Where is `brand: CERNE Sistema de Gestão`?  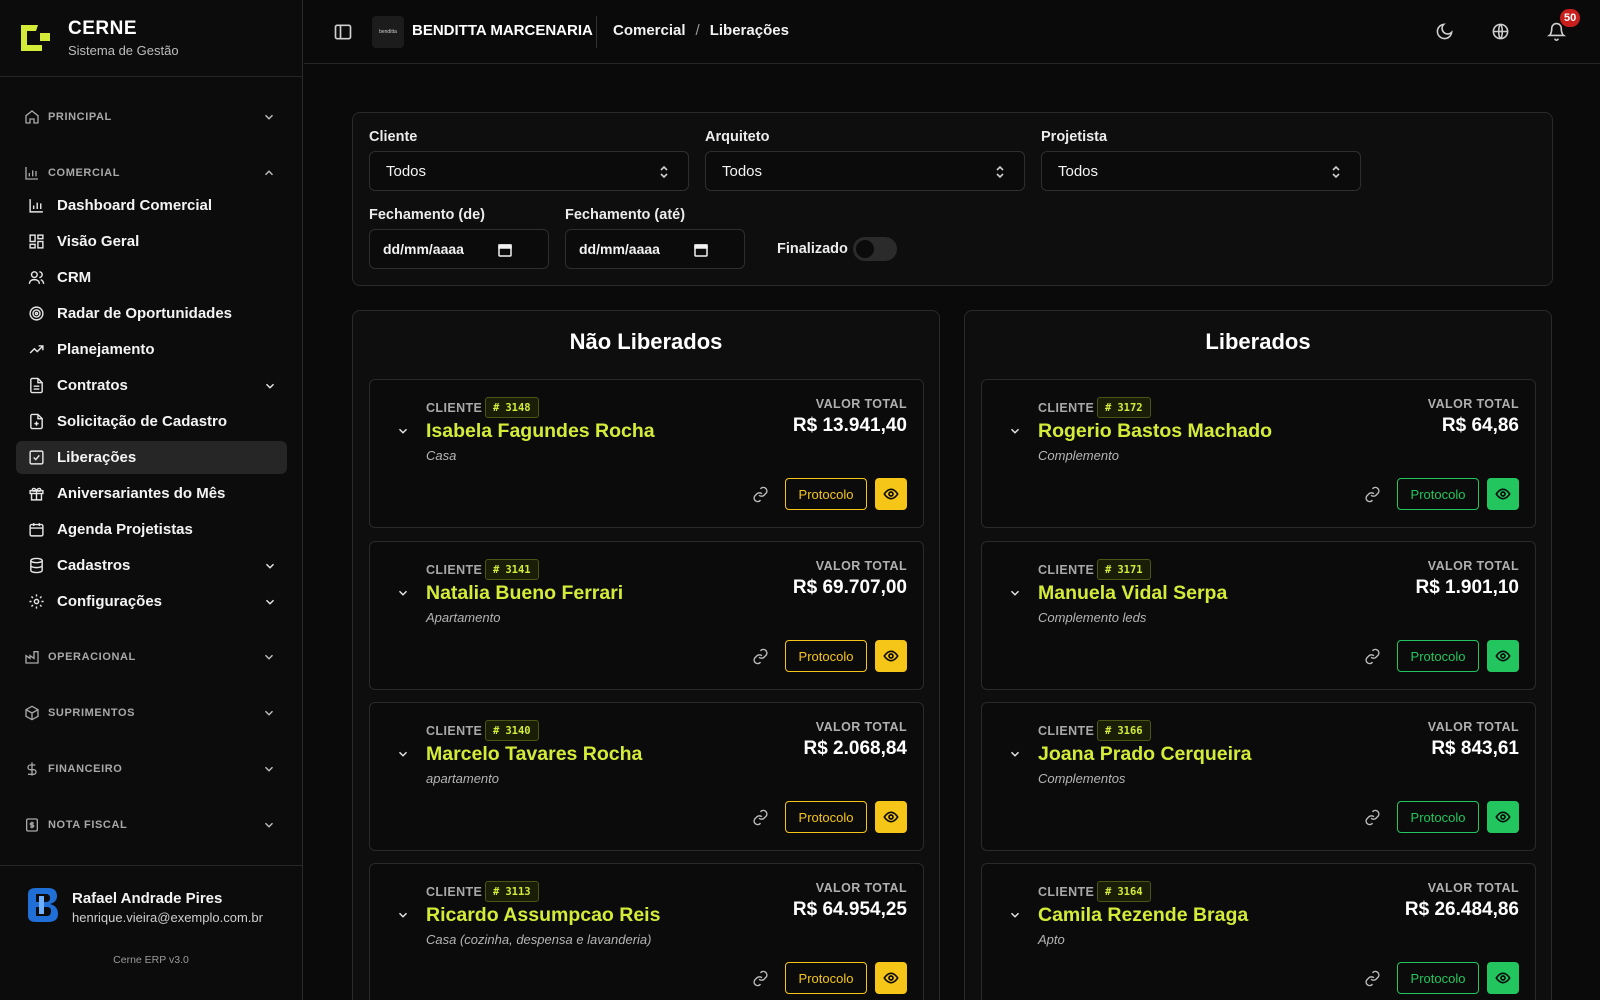
brand: CERNE Sistema de Gestão is located at coordinates (151, 38).